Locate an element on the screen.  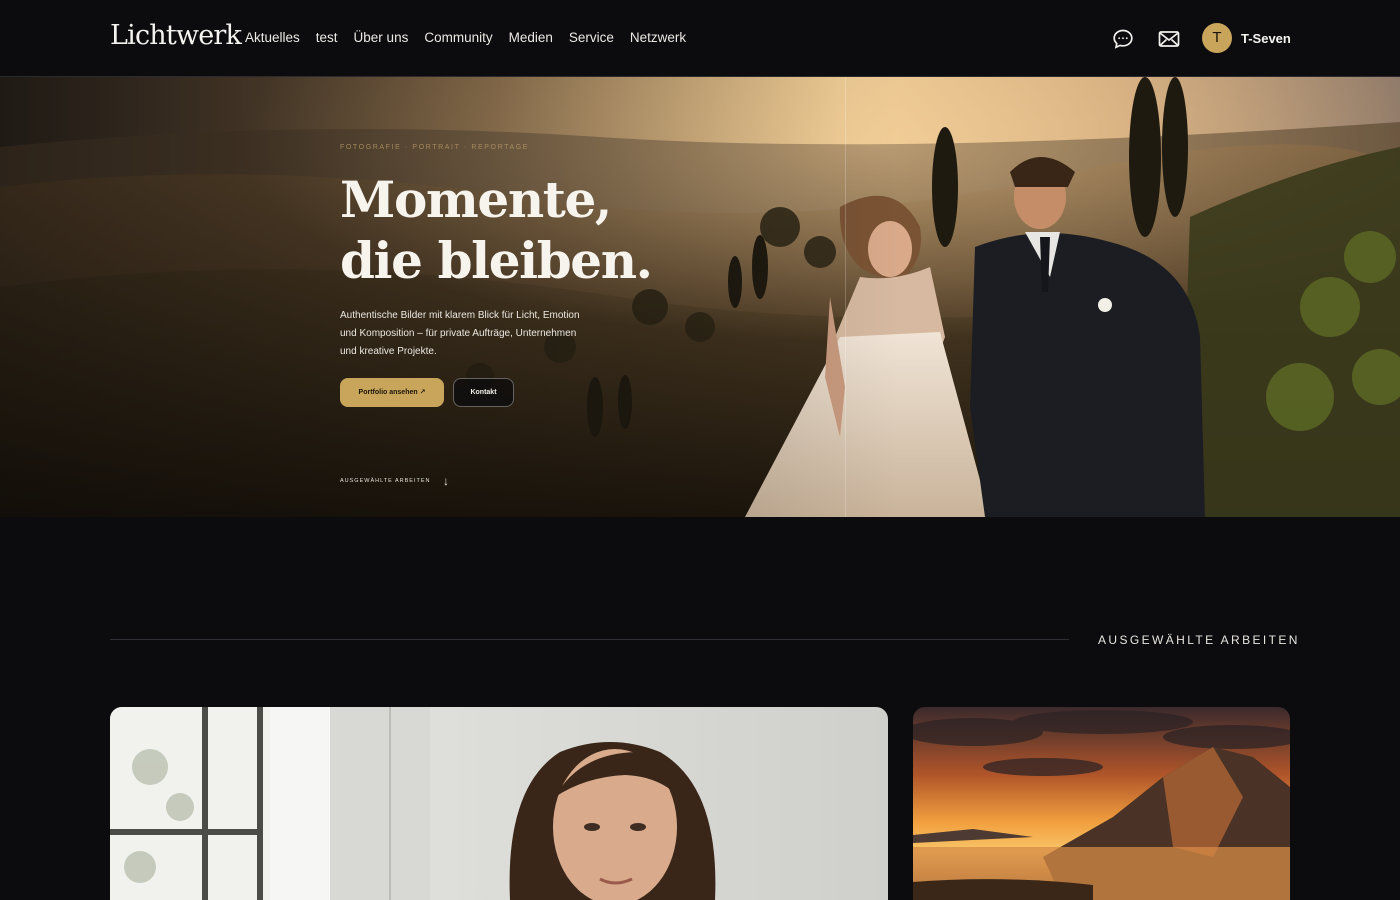
brand-logo: Lichtwerk is located at coordinates (176, 35).